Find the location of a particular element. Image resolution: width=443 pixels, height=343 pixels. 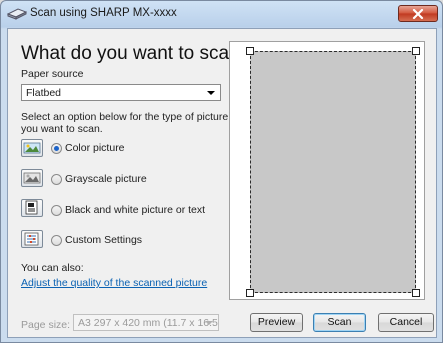

page-size-label: Page size: is located at coordinates (46, 325).